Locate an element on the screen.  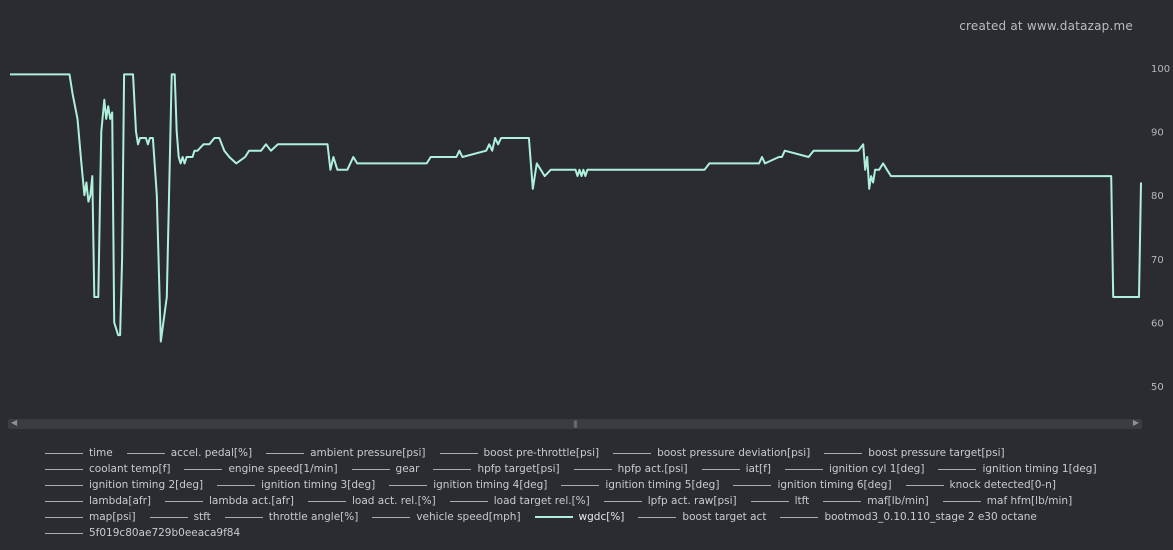
legend-label: stft is located at coordinates (202, 517).